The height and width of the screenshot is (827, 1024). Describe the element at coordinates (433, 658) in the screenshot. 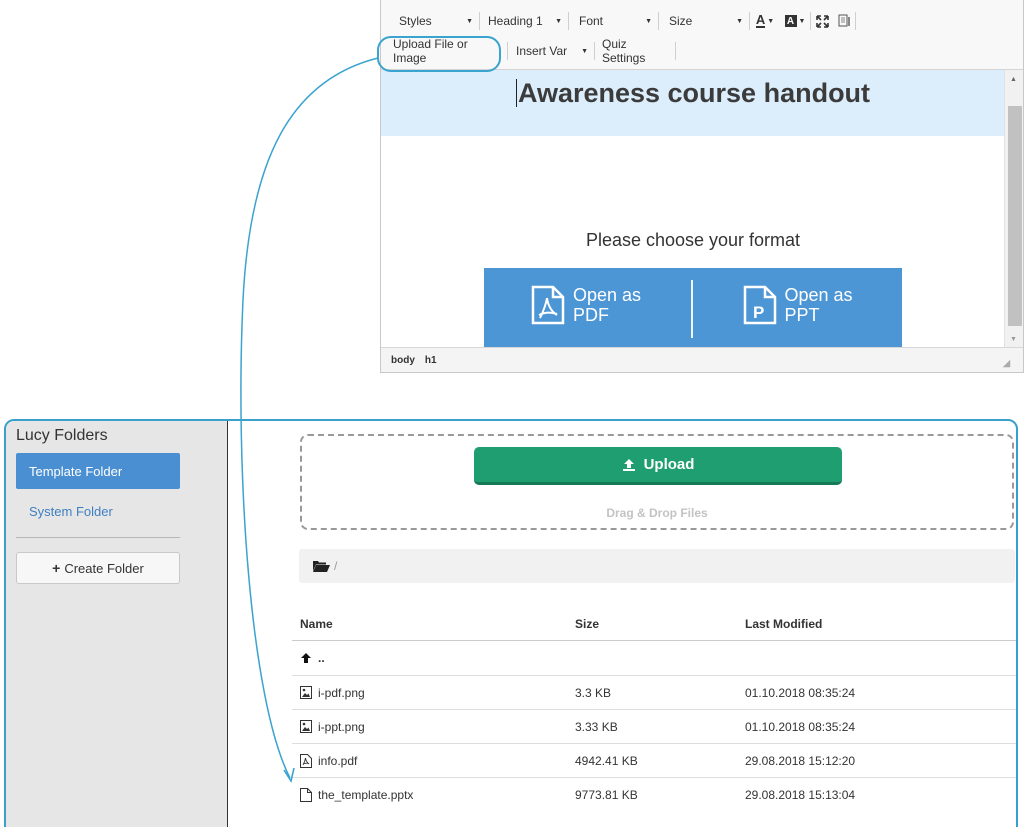

I see `parent-directory-cell: ..` at that location.